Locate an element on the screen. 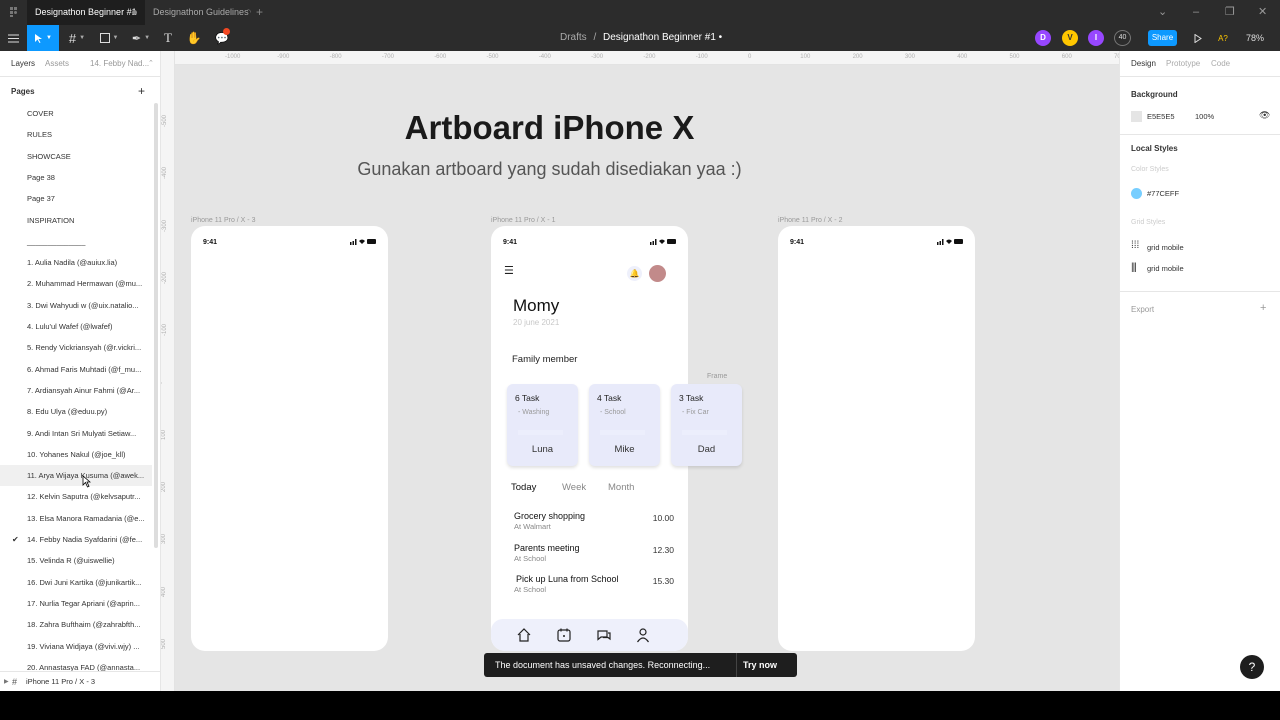 This screenshot has width=1280, height=720. page-list-item: SHOWCASE is located at coordinates (76, 156).